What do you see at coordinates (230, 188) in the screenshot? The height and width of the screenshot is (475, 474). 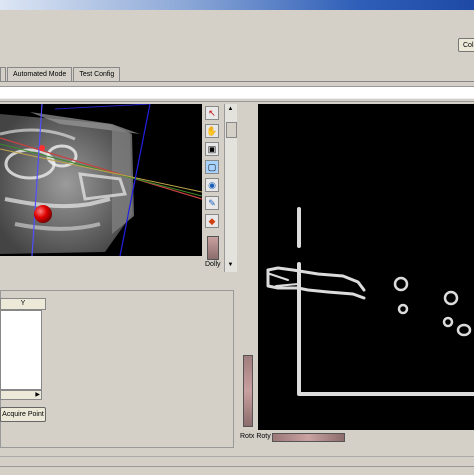 I see `vertical-scrollbar: ▲ ▼` at bounding box center [230, 188].